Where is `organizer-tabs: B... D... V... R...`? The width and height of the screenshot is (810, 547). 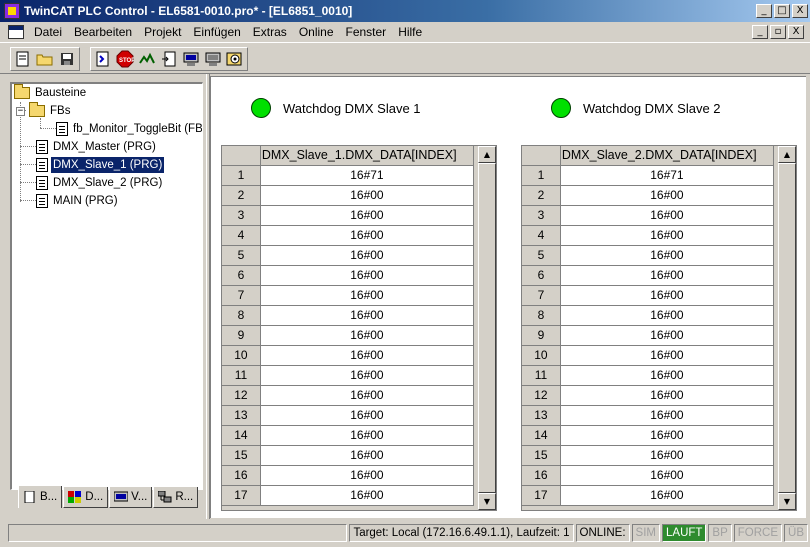
organizer-tabs: B... D... V... R... is located at coordinates (108, 497).